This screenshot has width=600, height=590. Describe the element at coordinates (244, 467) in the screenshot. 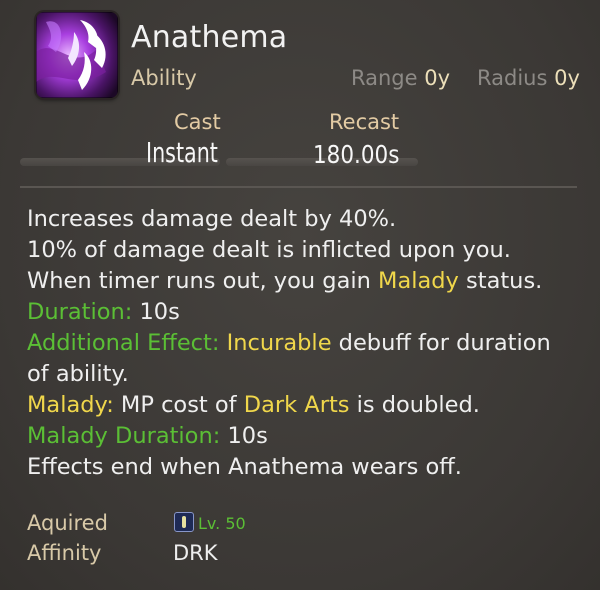

I see `description-line: Effects end when Anathema wears off.` at that location.